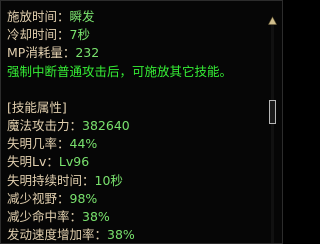 The width and height of the screenshot is (320, 244). I want to click on blind-duration-label: 失明持续时间：, so click(51, 180).